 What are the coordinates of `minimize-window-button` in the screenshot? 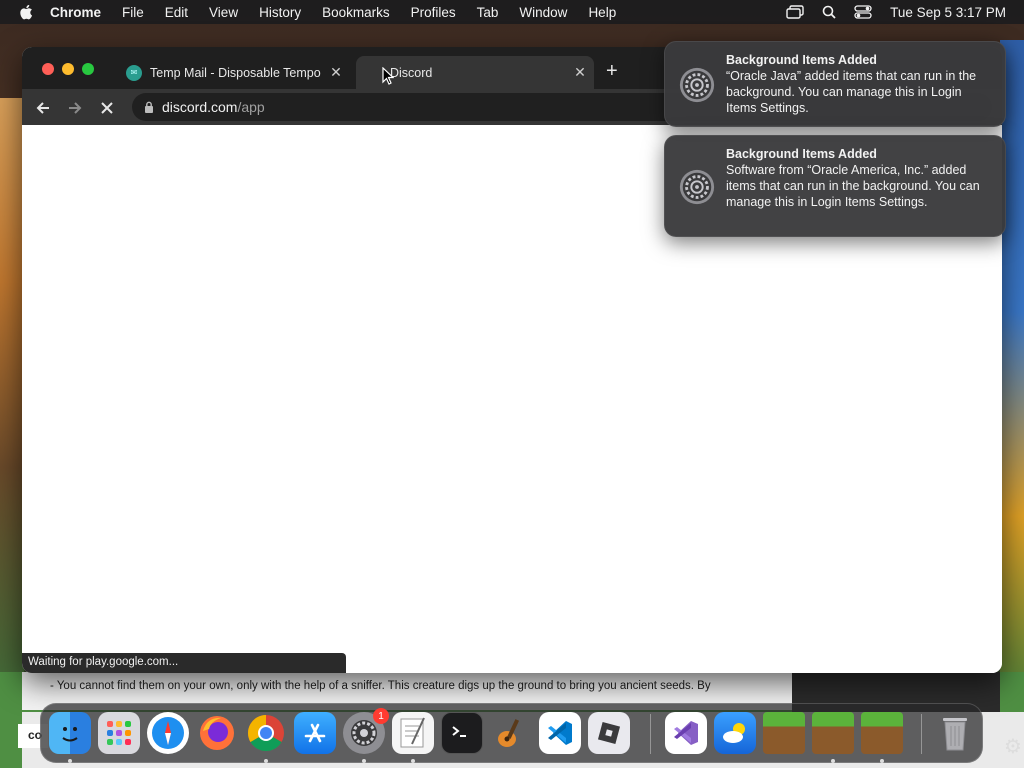 It's located at (68, 69).